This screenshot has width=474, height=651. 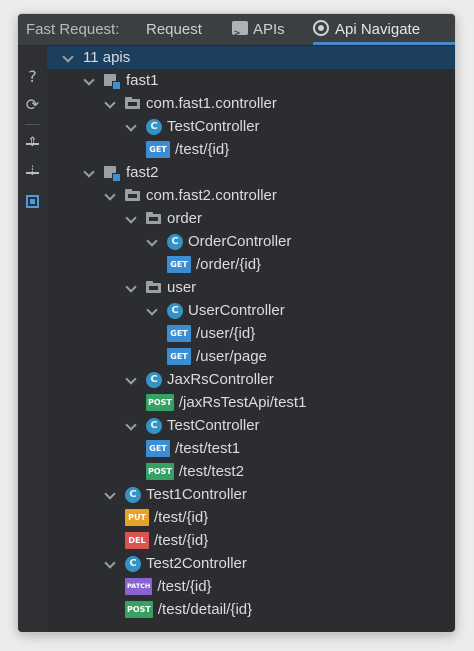 What do you see at coordinates (269, 29) in the screenshot?
I see `tab-apis-label: APIs` at bounding box center [269, 29].